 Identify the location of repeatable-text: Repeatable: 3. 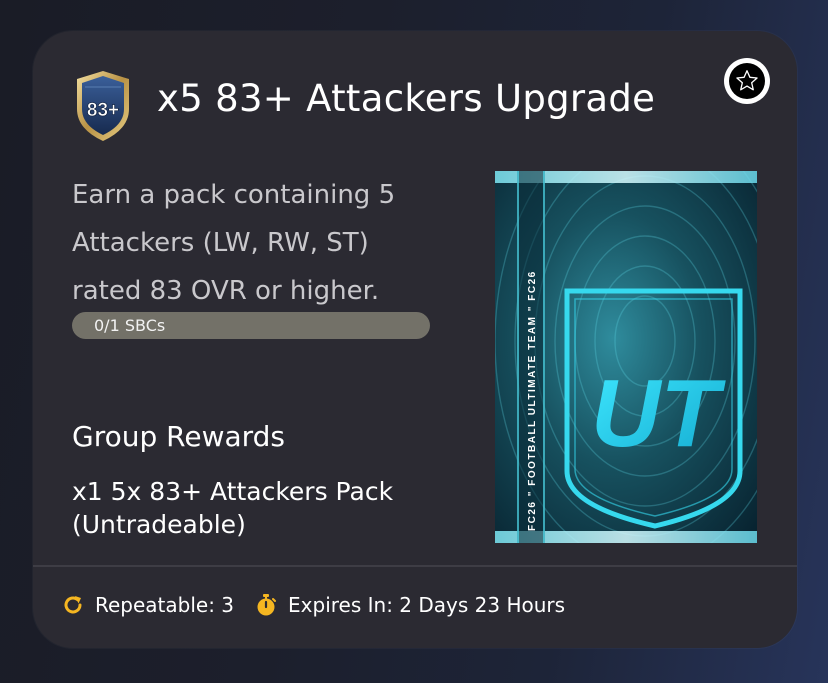
(165, 605).